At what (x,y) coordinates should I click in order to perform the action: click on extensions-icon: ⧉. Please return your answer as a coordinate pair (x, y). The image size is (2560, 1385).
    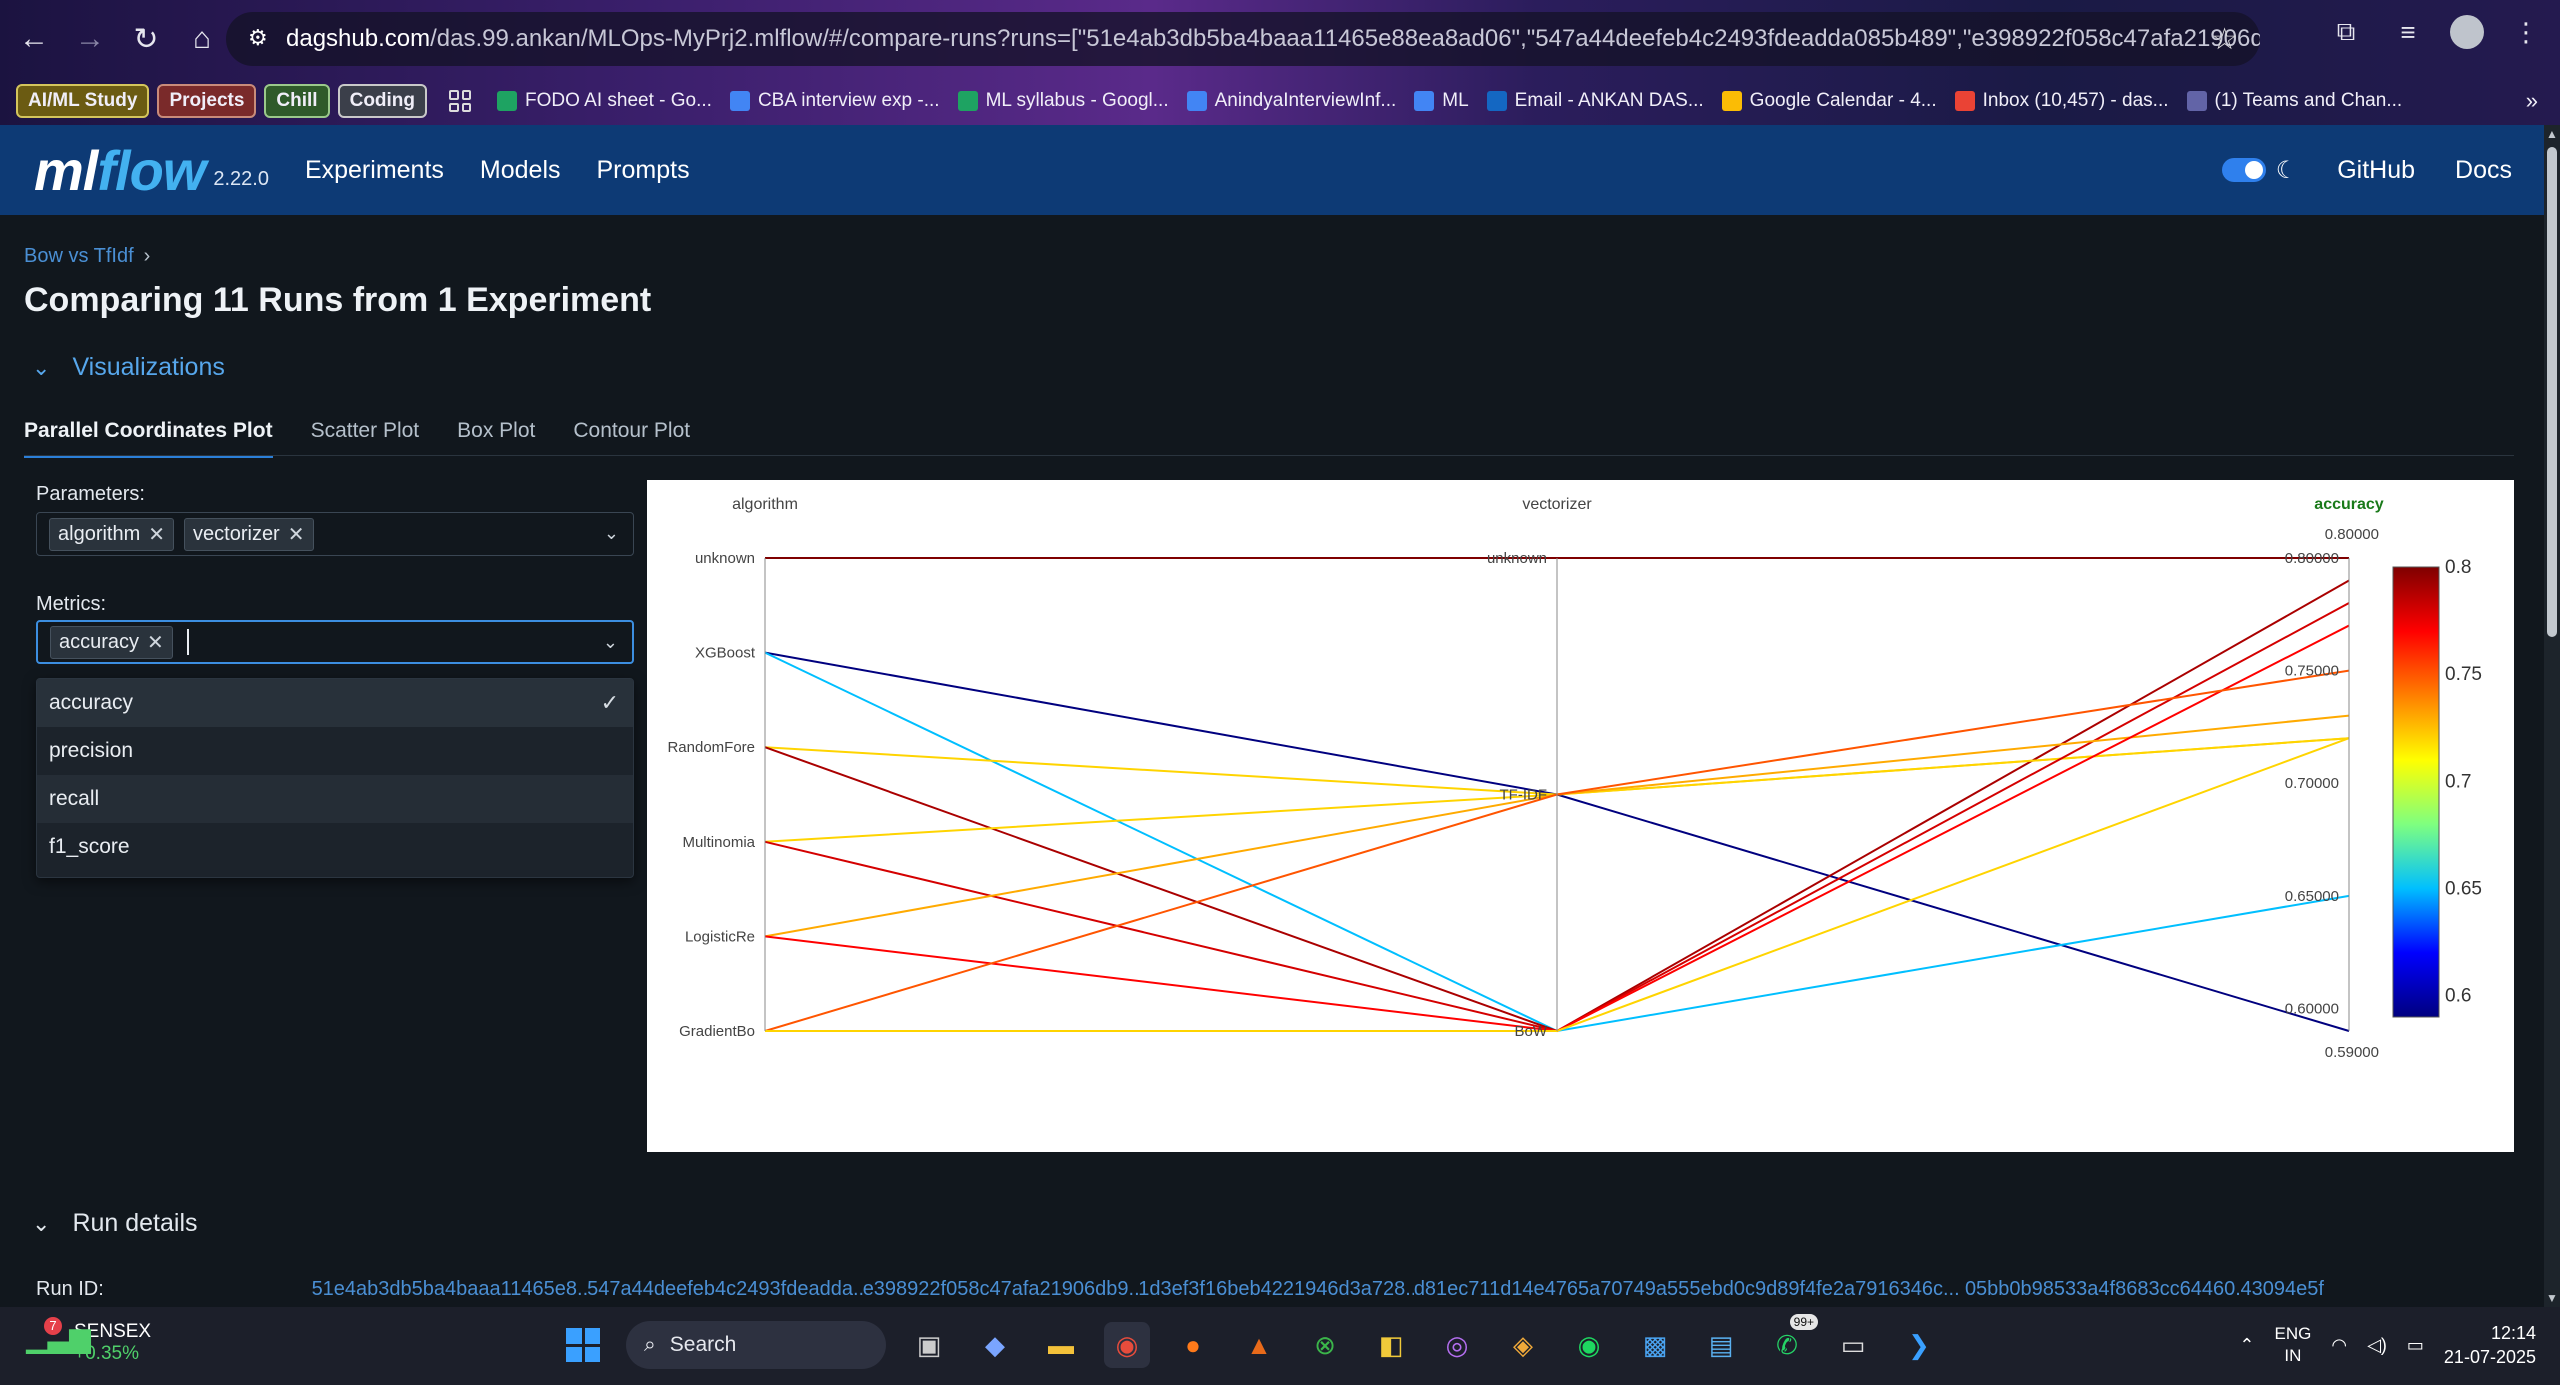
    Looking at the image, I should click on (2346, 32).